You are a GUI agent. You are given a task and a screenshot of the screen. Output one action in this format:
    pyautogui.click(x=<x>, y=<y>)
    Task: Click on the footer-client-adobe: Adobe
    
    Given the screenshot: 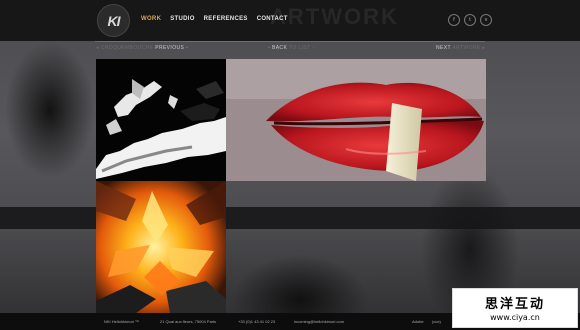 What is the action you would take?
    pyautogui.click(x=418, y=321)
    